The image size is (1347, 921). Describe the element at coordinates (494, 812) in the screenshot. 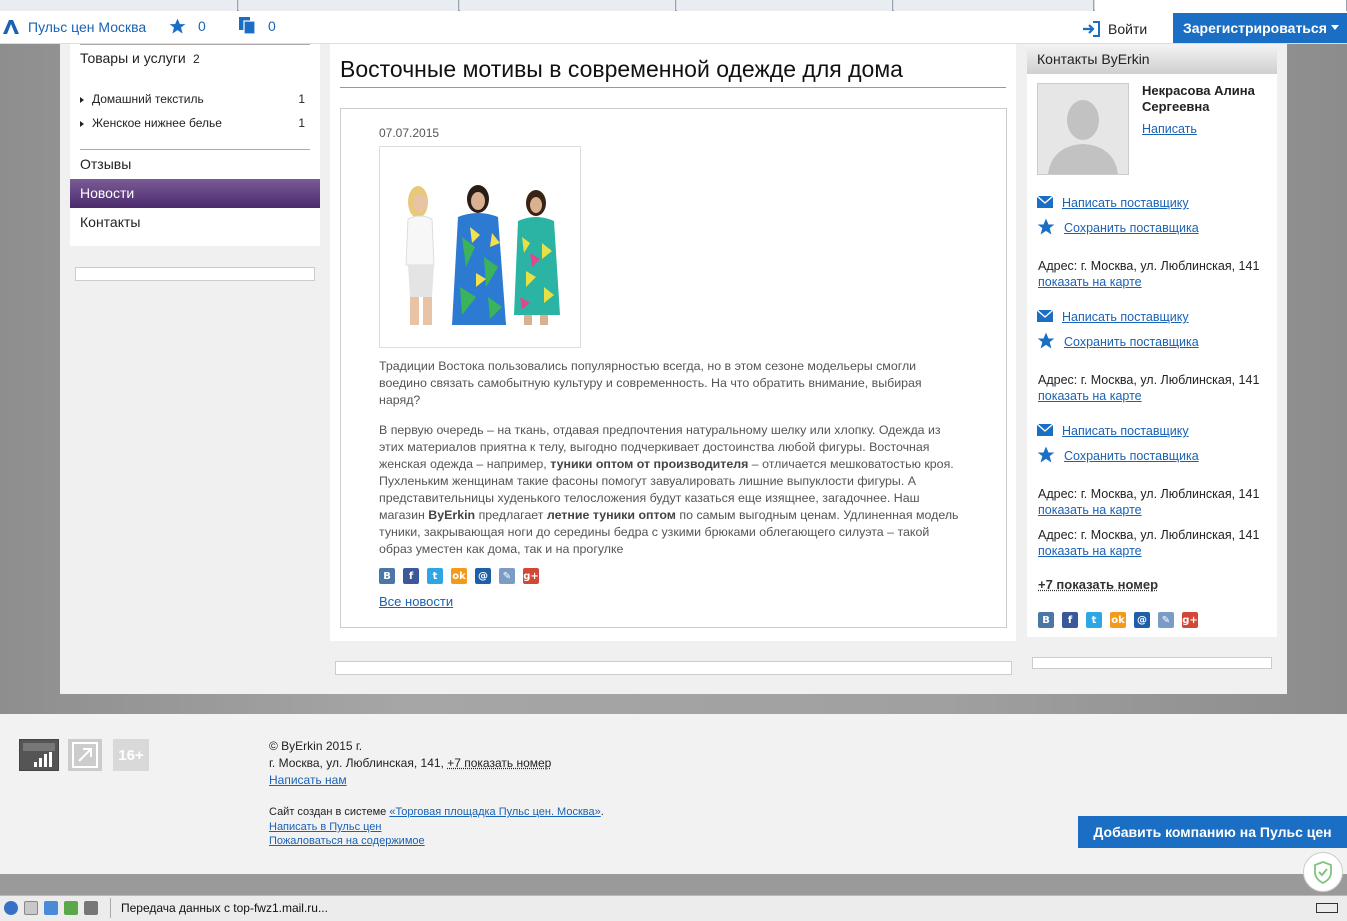

I see `platform-link: «Торговая площадка Пульс цен. Москва»` at that location.